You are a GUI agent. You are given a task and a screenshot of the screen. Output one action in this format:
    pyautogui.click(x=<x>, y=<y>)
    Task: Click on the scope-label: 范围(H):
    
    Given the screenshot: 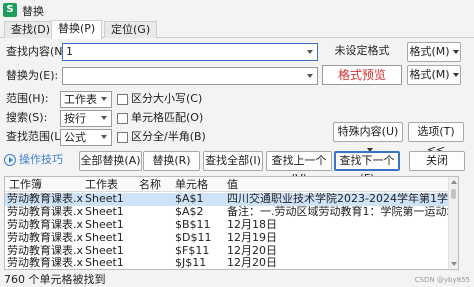 What is the action you would take?
    pyautogui.click(x=27, y=98)
    